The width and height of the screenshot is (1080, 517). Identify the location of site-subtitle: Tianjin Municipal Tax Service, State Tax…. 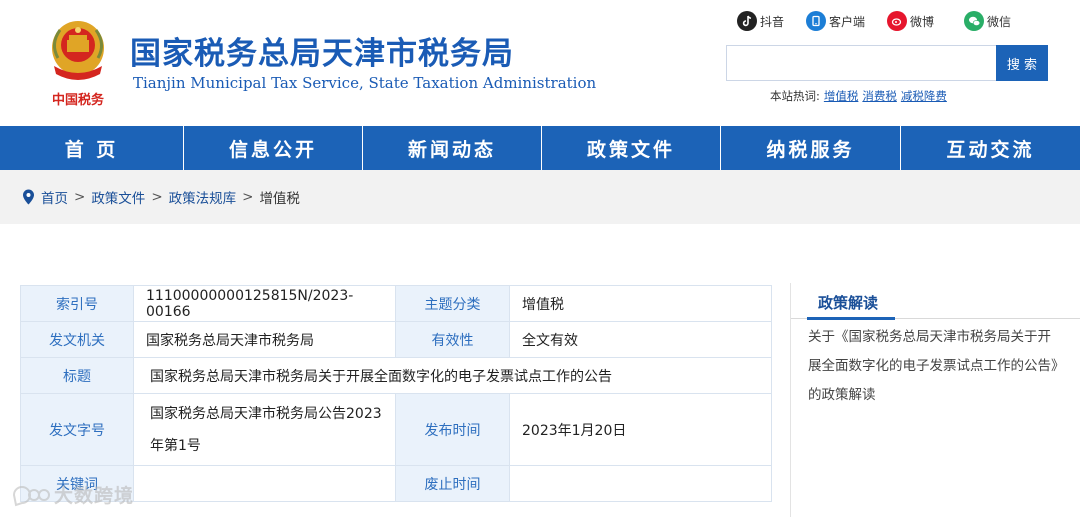
(365, 83).